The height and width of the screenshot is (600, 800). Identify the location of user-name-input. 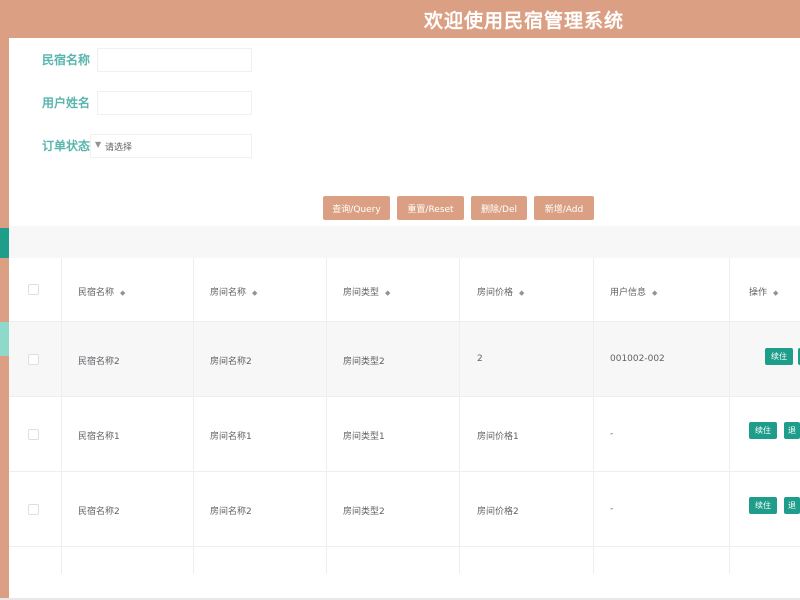
(174, 103).